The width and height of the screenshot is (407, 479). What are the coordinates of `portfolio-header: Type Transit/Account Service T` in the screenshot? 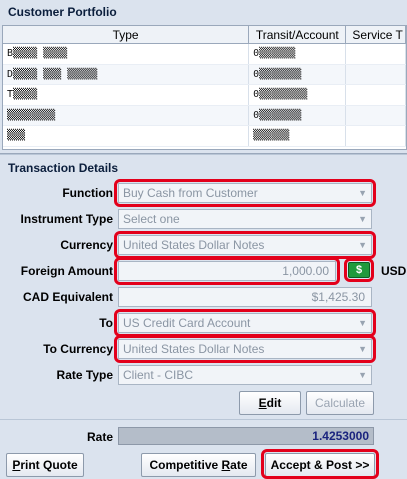 It's located at (204, 35).